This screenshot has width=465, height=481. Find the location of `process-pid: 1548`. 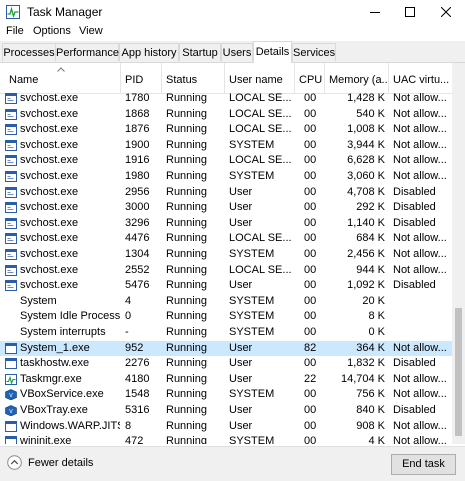

process-pid: 1548 is located at coordinates (137, 394).